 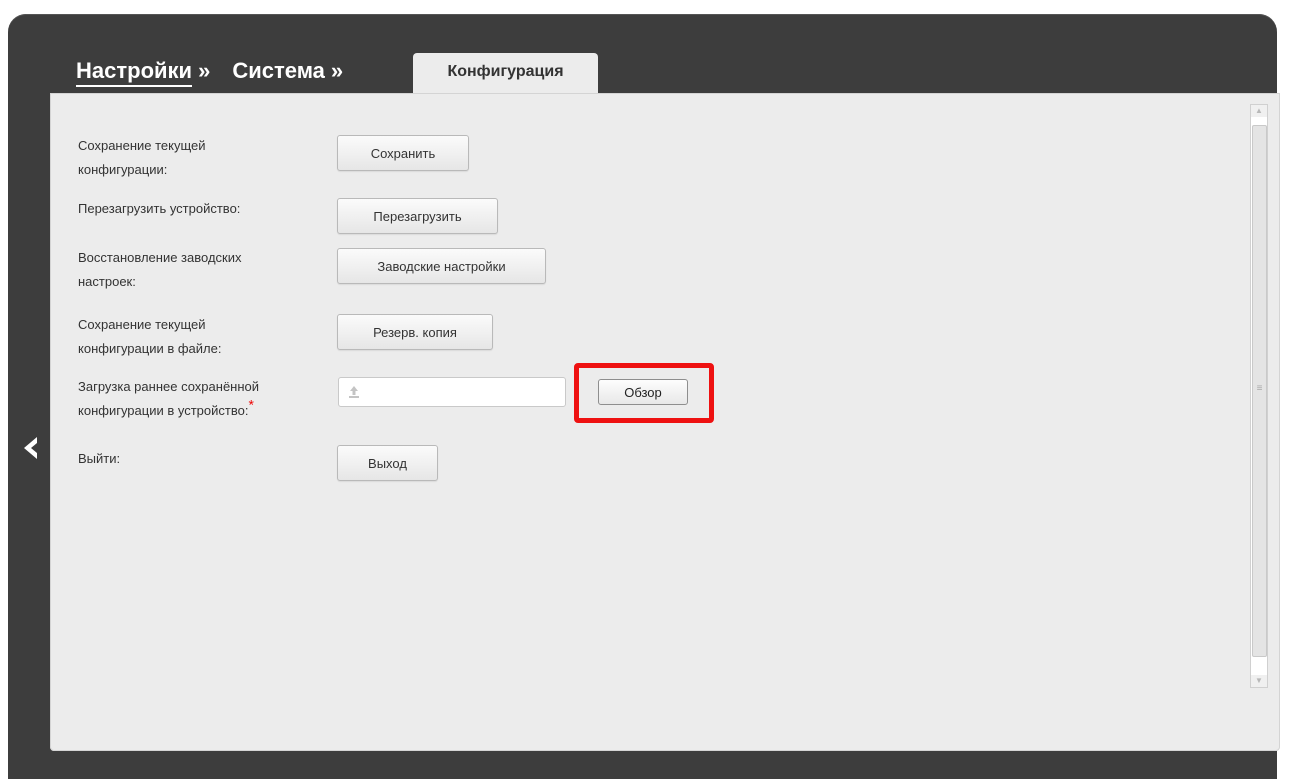 I want to click on chevron-left-icon, so click(x=32, y=449).